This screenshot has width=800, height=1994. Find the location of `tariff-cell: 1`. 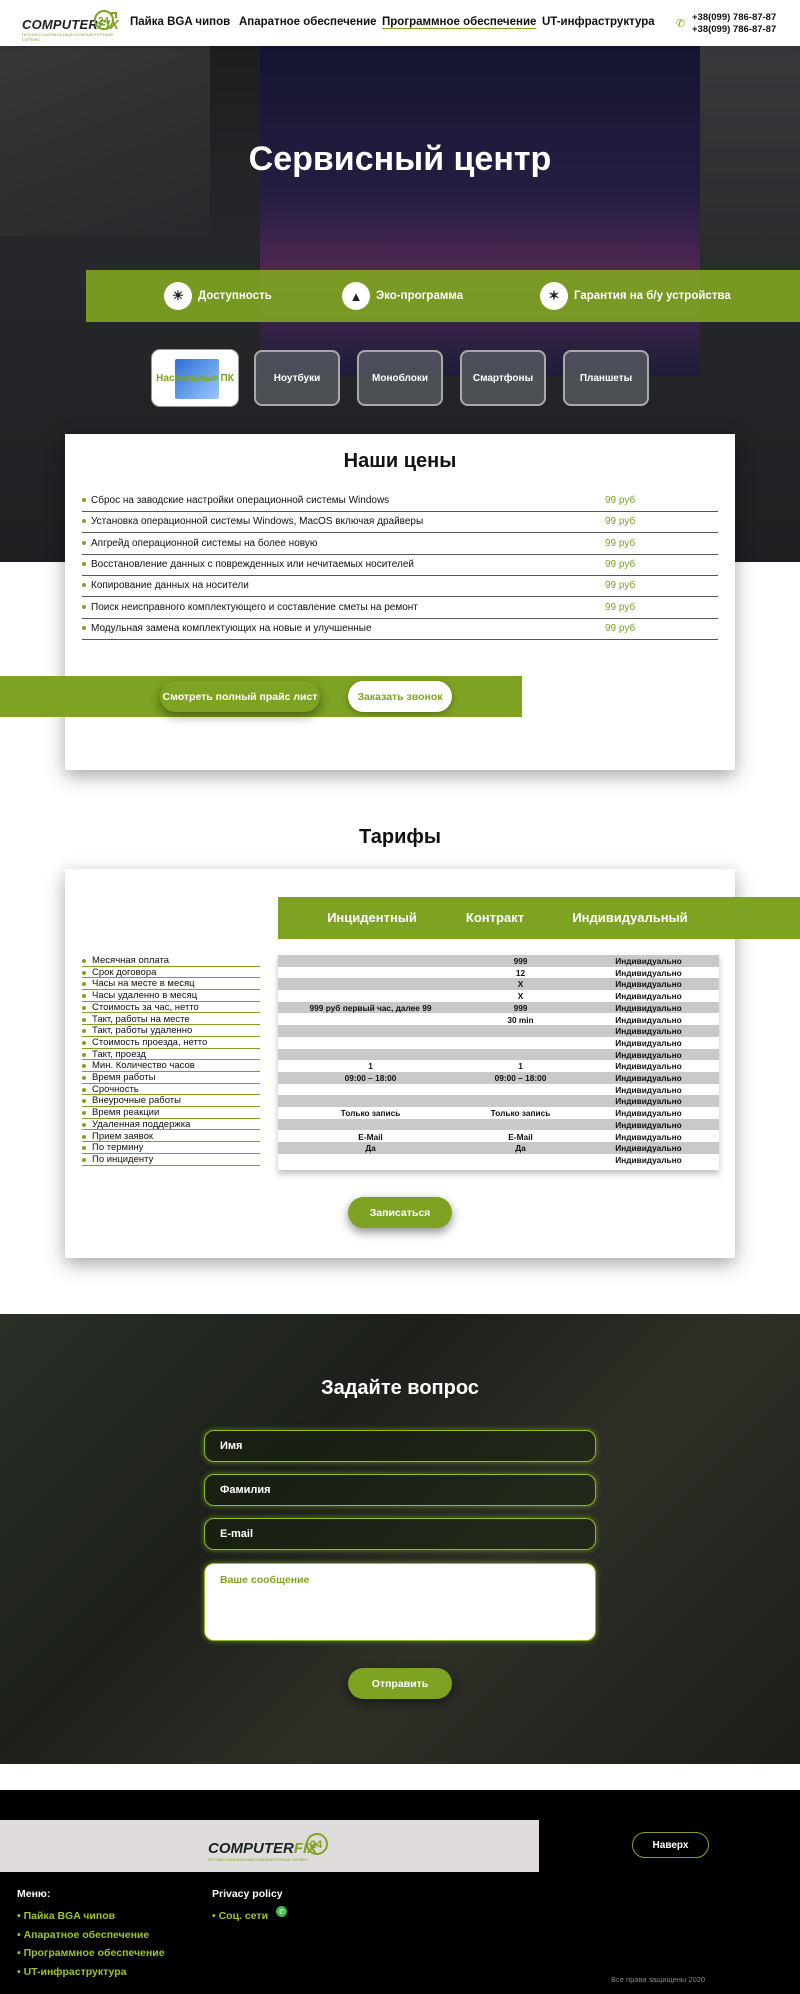

tariff-cell: 1 is located at coordinates (520, 1066).